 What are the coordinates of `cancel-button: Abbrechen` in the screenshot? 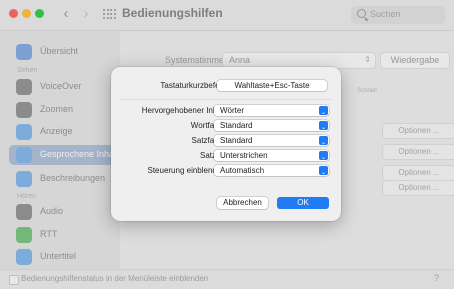 It's located at (242, 203).